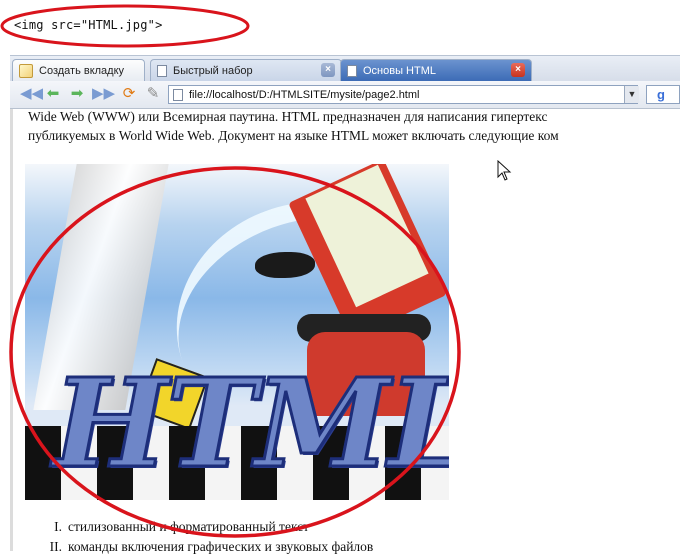  What do you see at coordinates (663, 94) in the screenshot?
I see `google-g-icon: g` at bounding box center [663, 94].